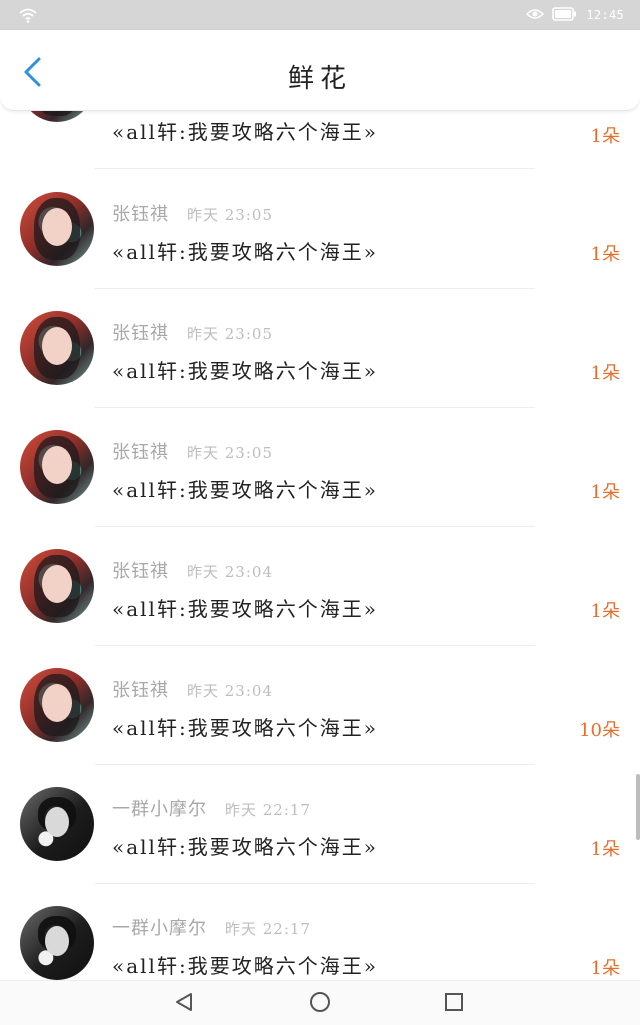 The image size is (640, 1025). I want to click on status-right: 12:45, so click(575, 15).